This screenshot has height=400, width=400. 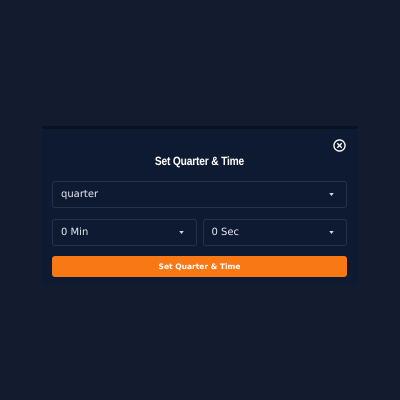 I want to click on seconds-dropdown: 0 Sec, so click(x=274, y=232).